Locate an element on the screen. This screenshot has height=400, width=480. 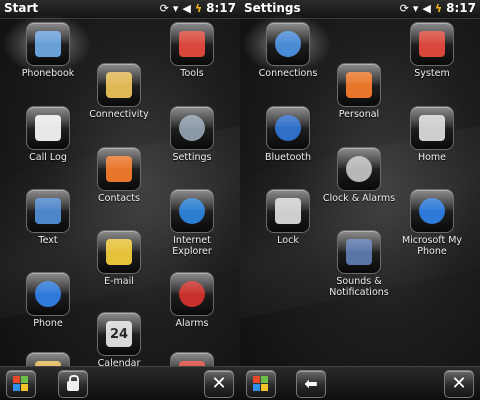
speaker-icon is located at coordinates (359, 252).